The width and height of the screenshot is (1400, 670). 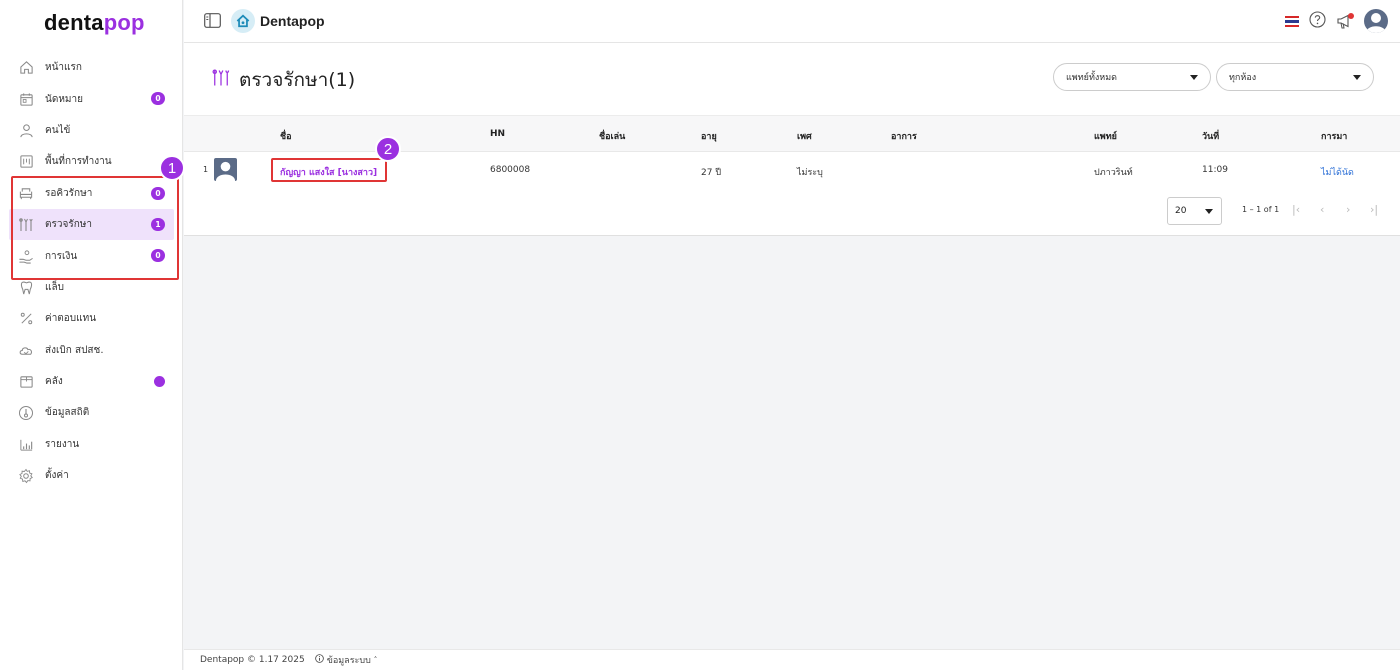 What do you see at coordinates (91, 130) in the screenshot?
I see `sidebar-item-patients: คนไข้` at bounding box center [91, 130].